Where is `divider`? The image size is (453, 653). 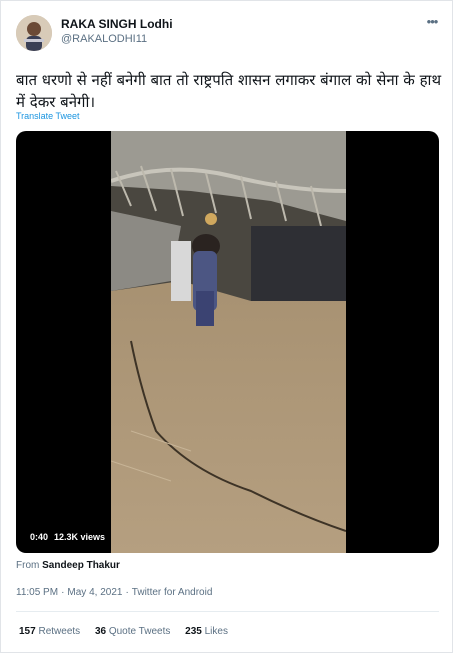 divider is located at coordinates (227, 611).